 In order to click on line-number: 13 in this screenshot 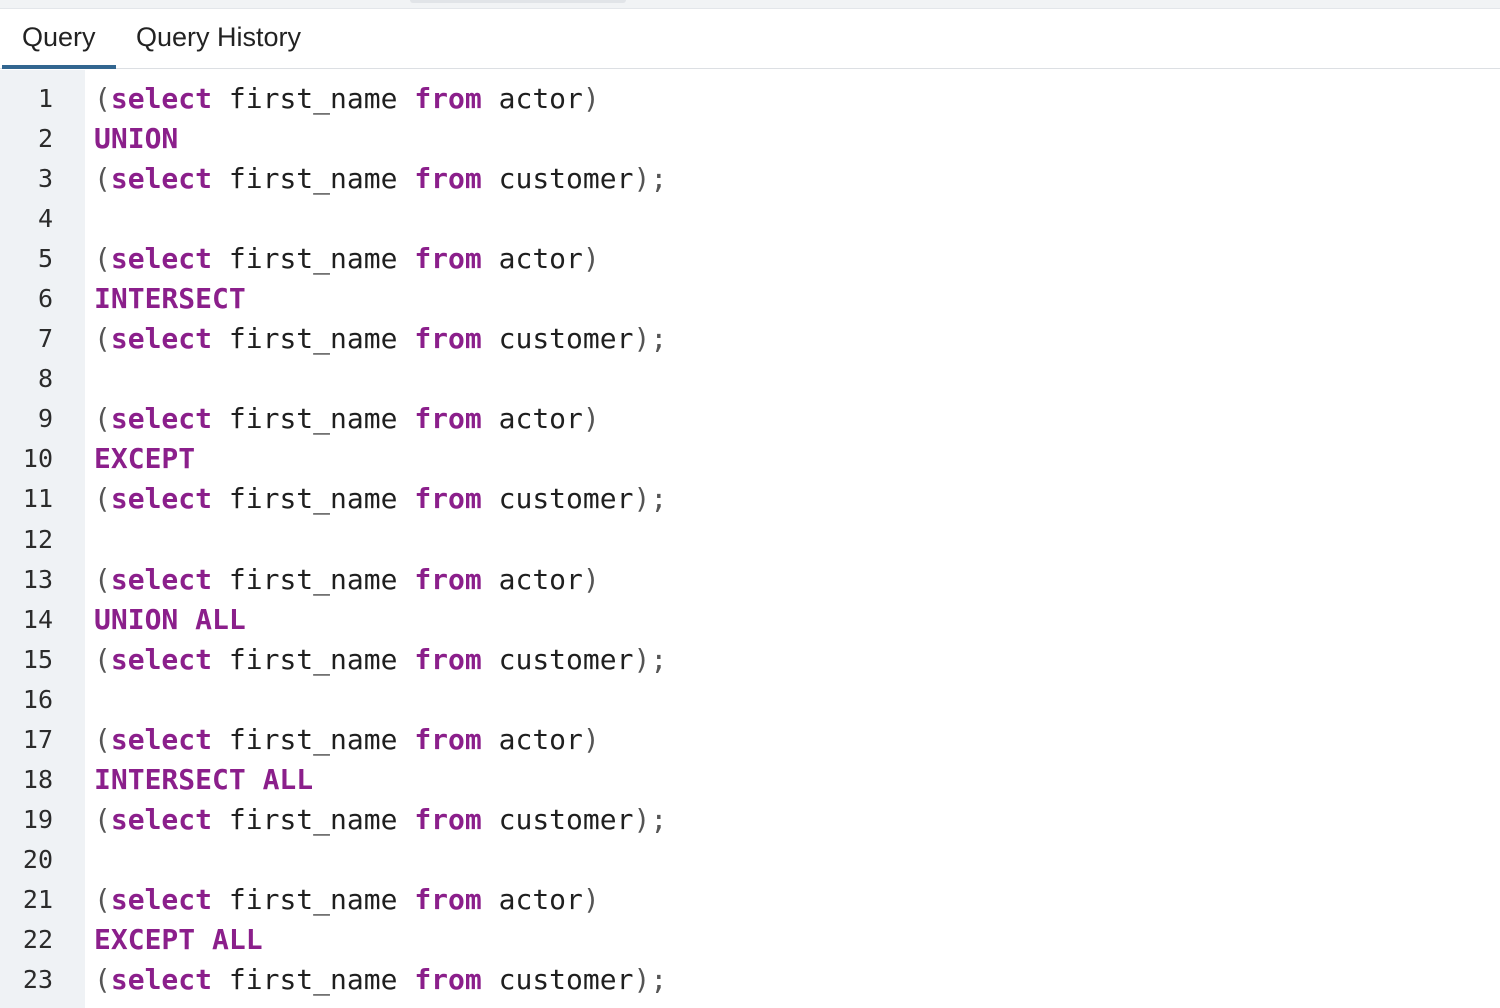, I will do `click(37, 579)`.